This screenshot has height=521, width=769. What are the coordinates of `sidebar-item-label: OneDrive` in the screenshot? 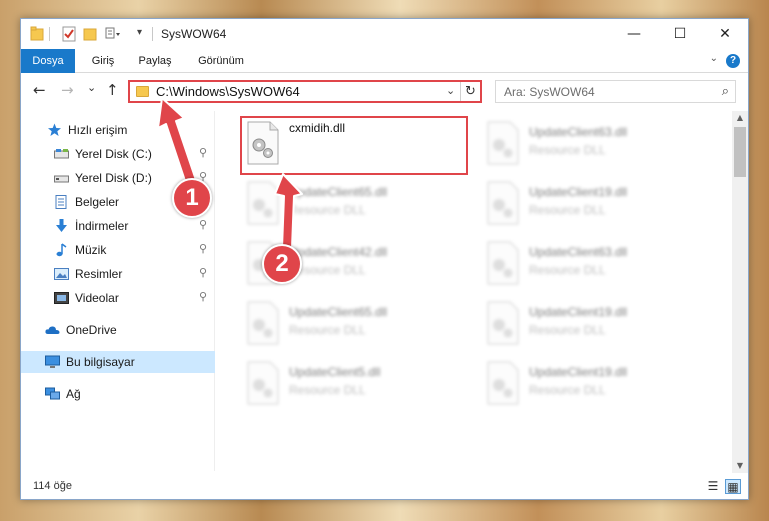 It's located at (91, 330).